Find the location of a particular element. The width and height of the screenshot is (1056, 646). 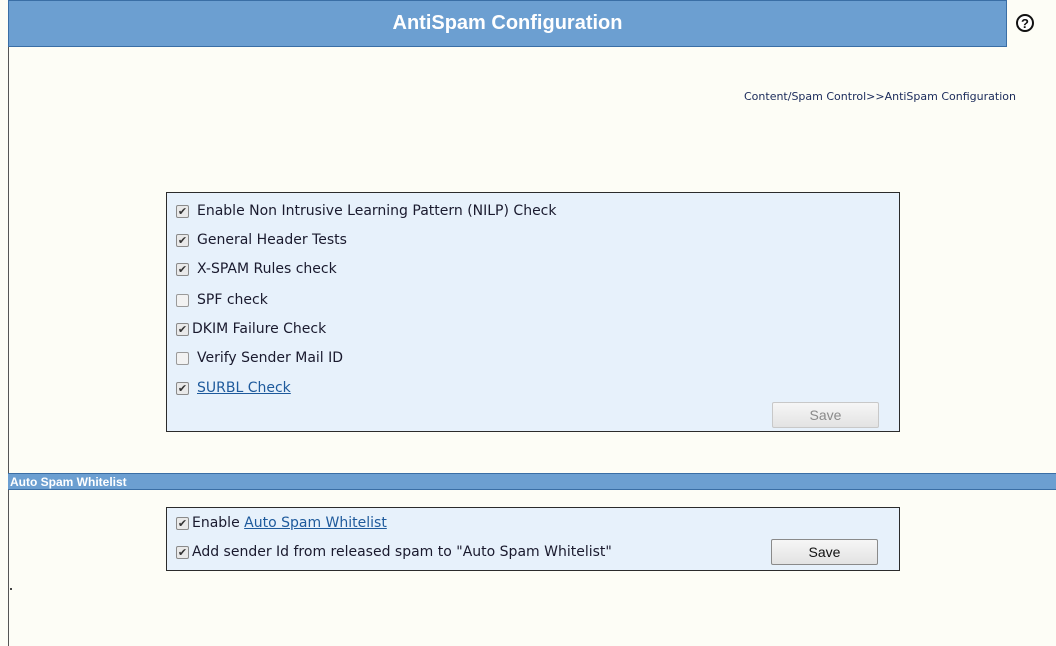

section-header-auto-spam-whitelist: Auto Spam Whitelist is located at coordinates (532, 481).